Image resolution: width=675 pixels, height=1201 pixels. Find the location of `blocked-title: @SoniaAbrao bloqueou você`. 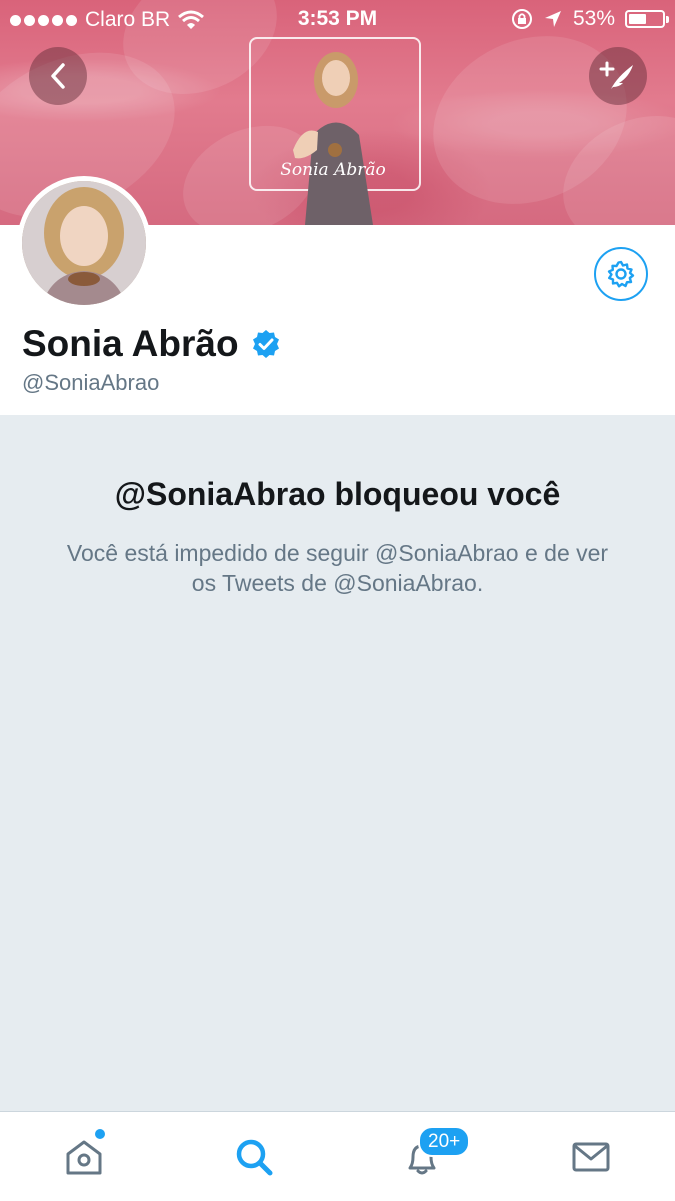

blocked-title: @SoniaAbrao bloqueou você is located at coordinates (337, 494).